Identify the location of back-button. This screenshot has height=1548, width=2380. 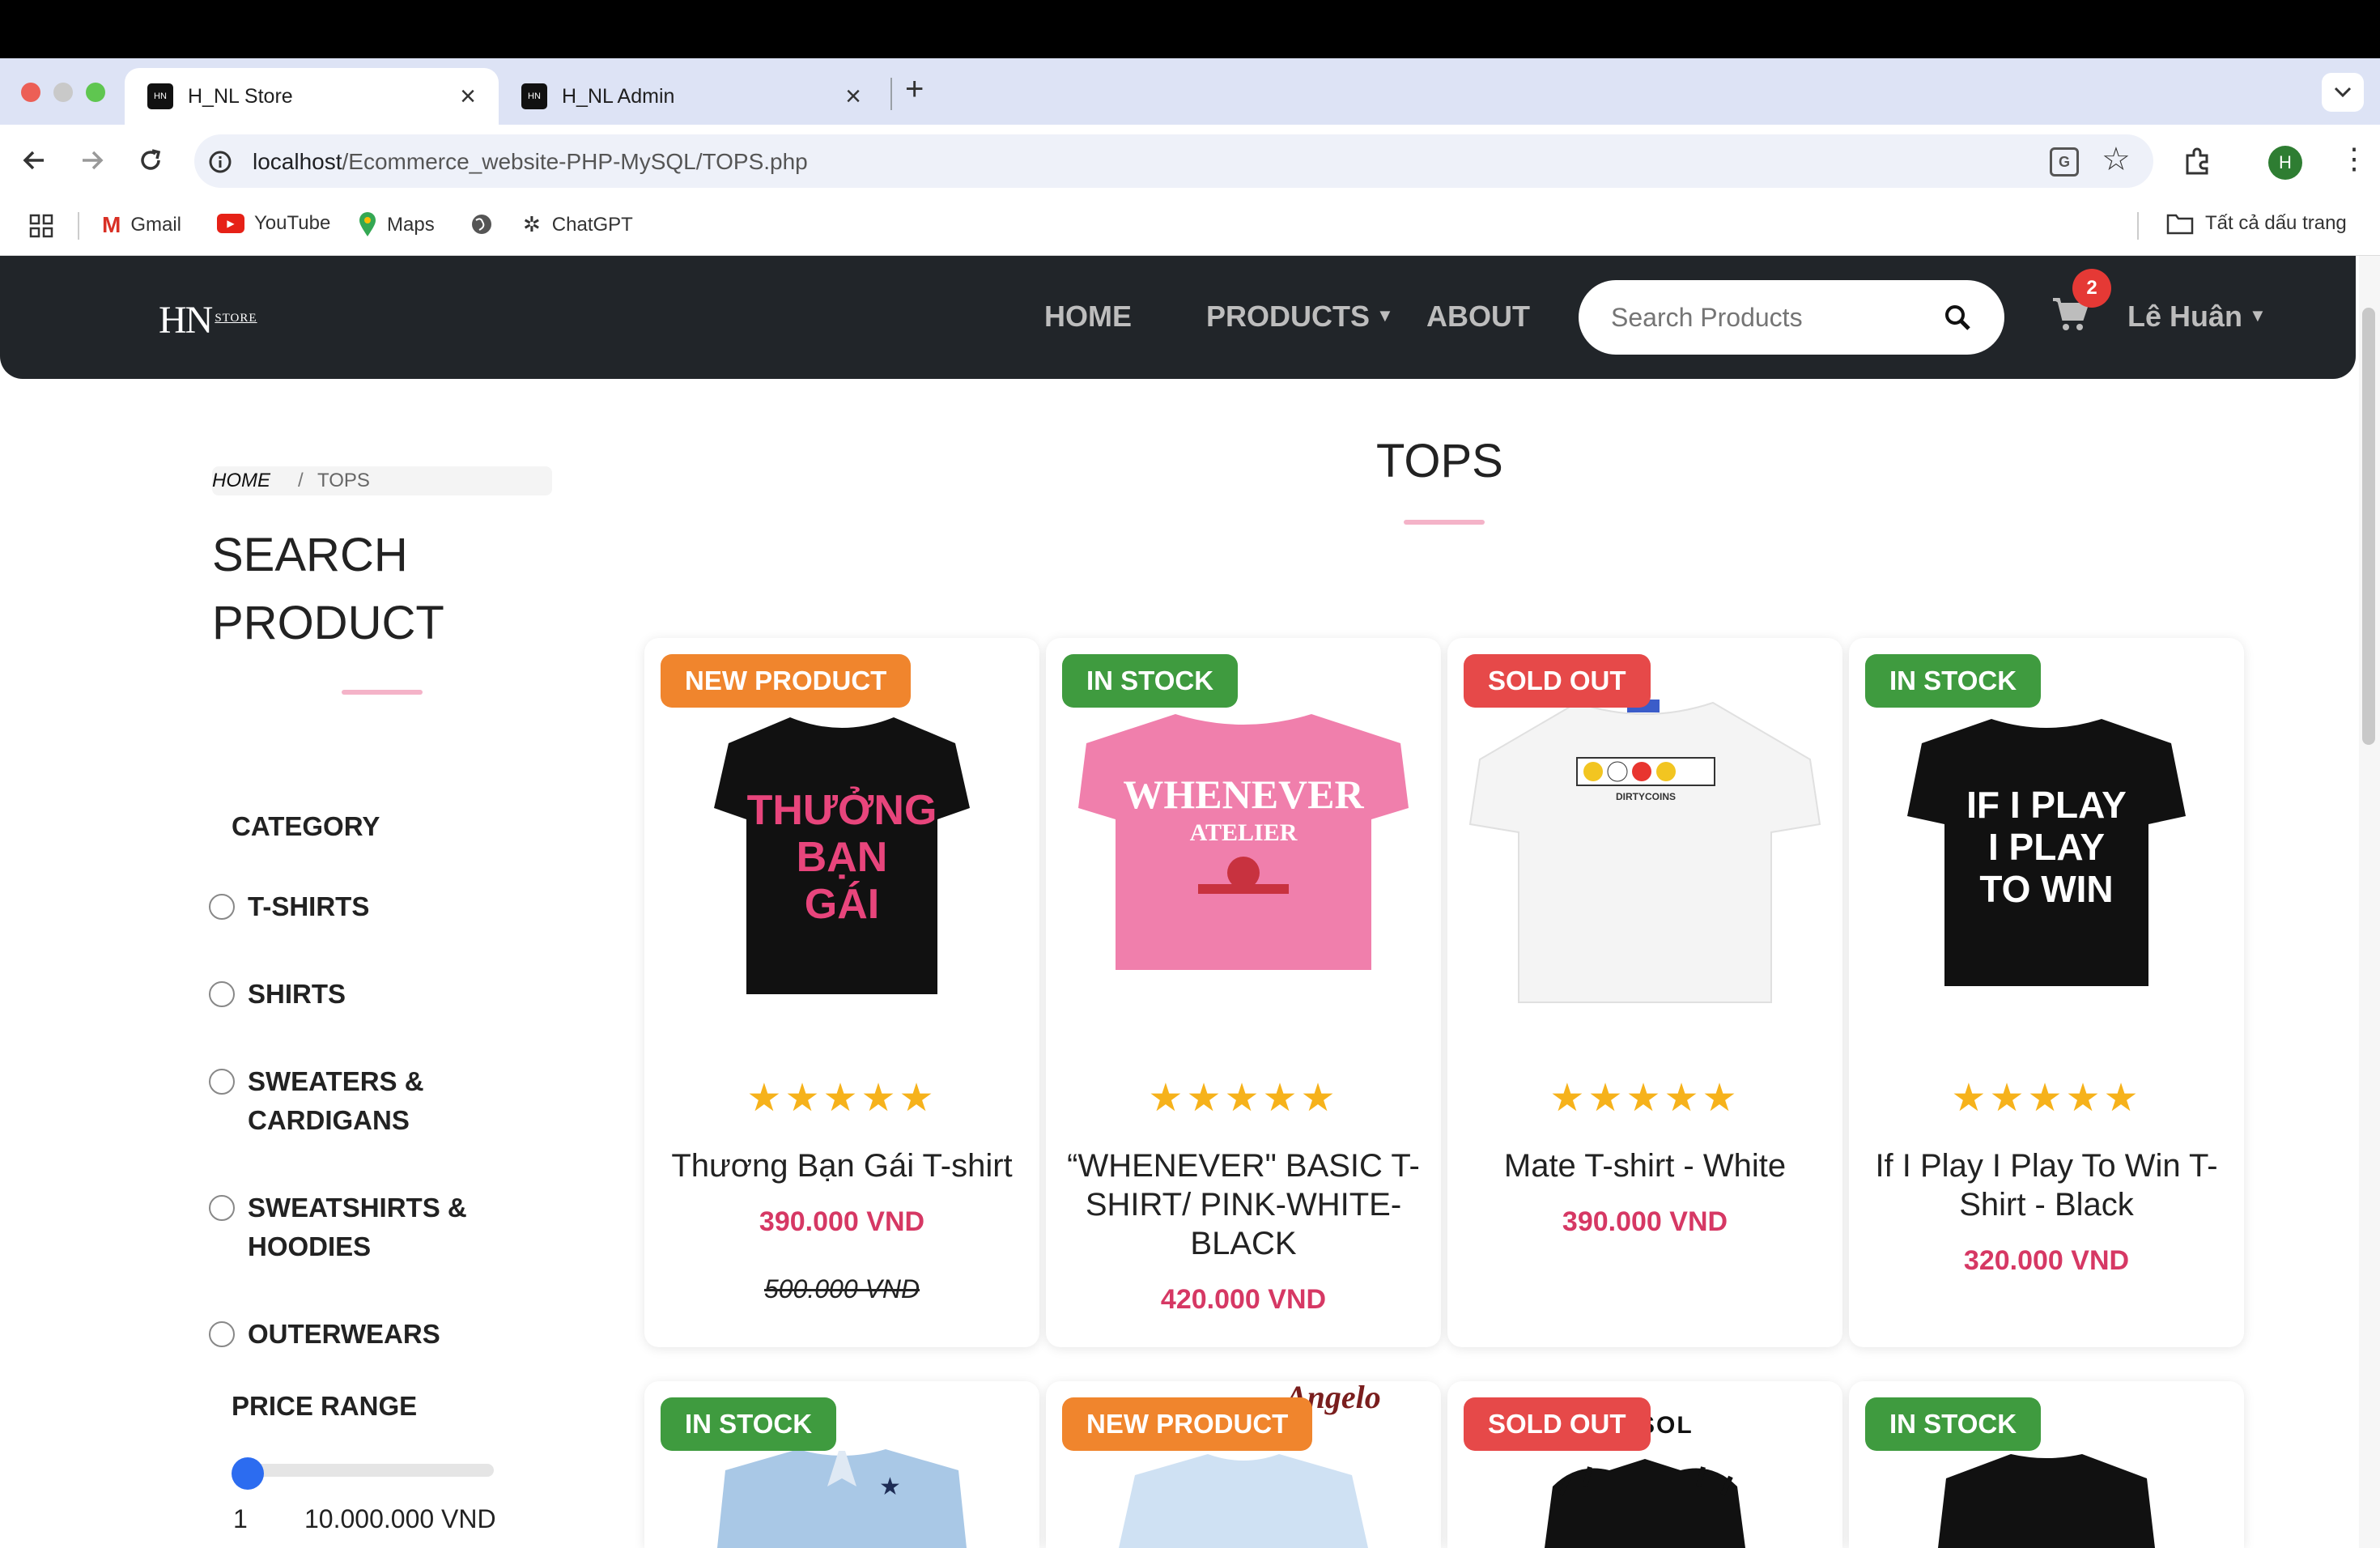
(34, 162).